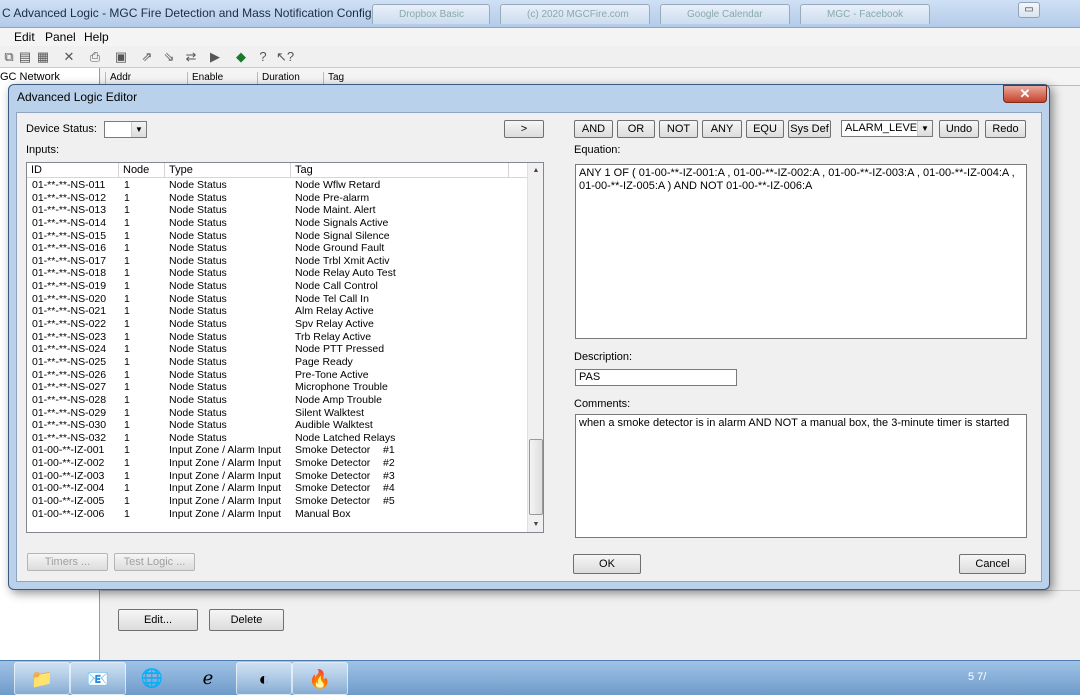 The height and width of the screenshot is (695, 1080). I want to click on or-button: OR, so click(636, 129).